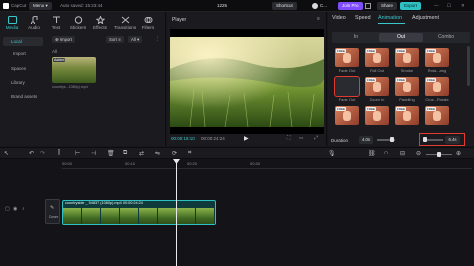 This screenshot has width=474, height=266. Describe the element at coordinates (437, 61) in the screenshot. I see `effect-card: FREE Rota...ang` at that location.